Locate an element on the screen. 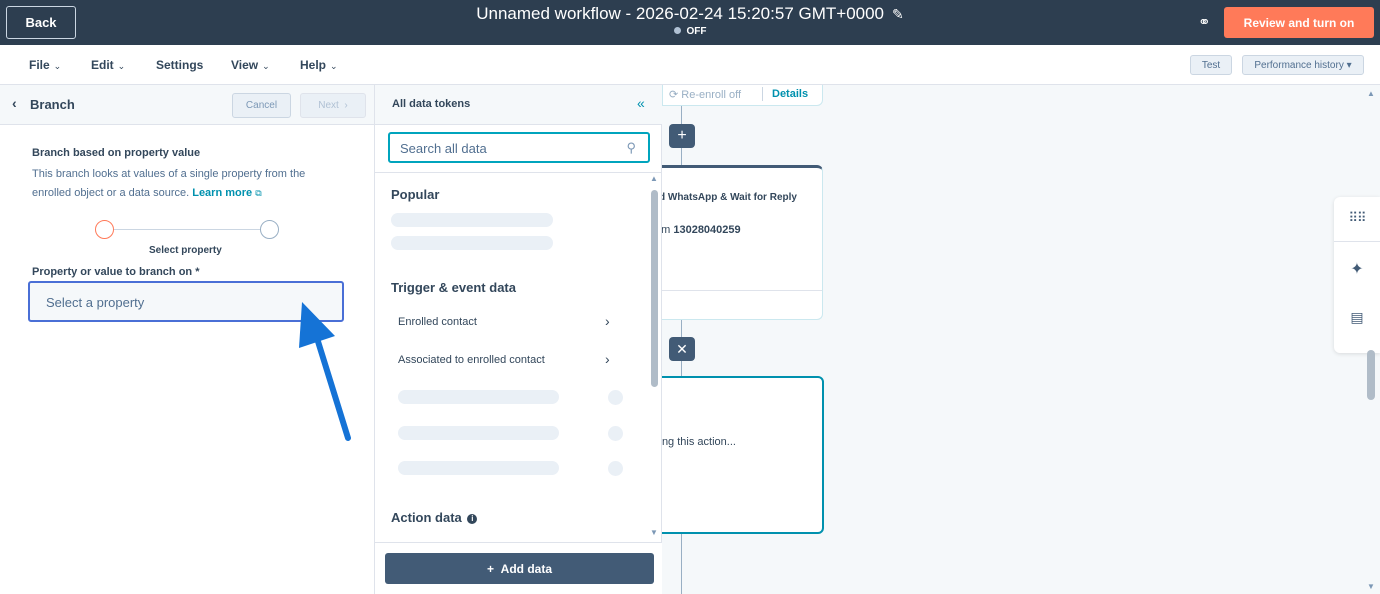 Image resolution: width=1380 pixels, height=594 pixels. apps-grid-icon: ⠿⠿ is located at coordinates (1357, 218).